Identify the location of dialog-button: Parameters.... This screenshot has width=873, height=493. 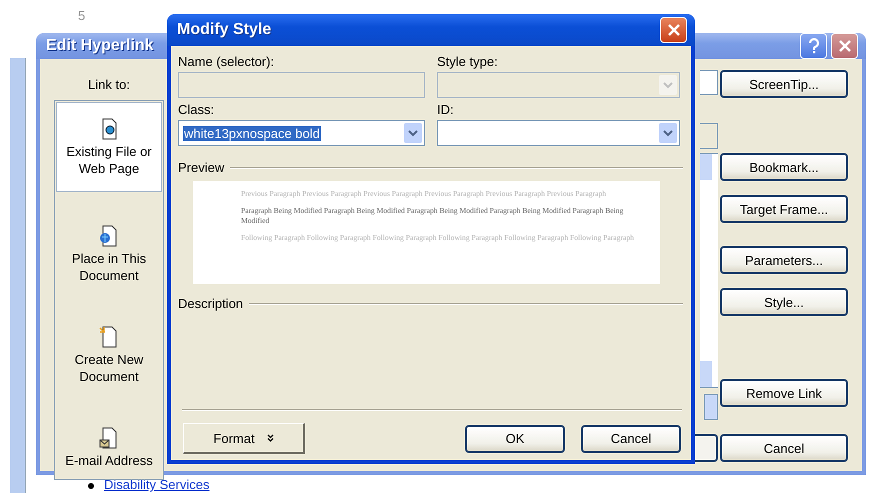
(784, 260).